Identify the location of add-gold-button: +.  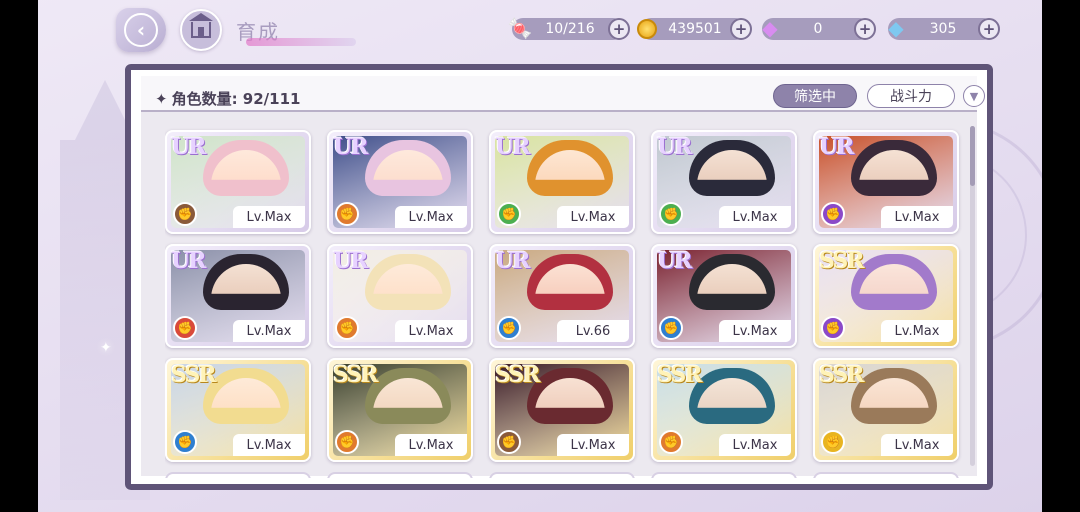
(741, 29).